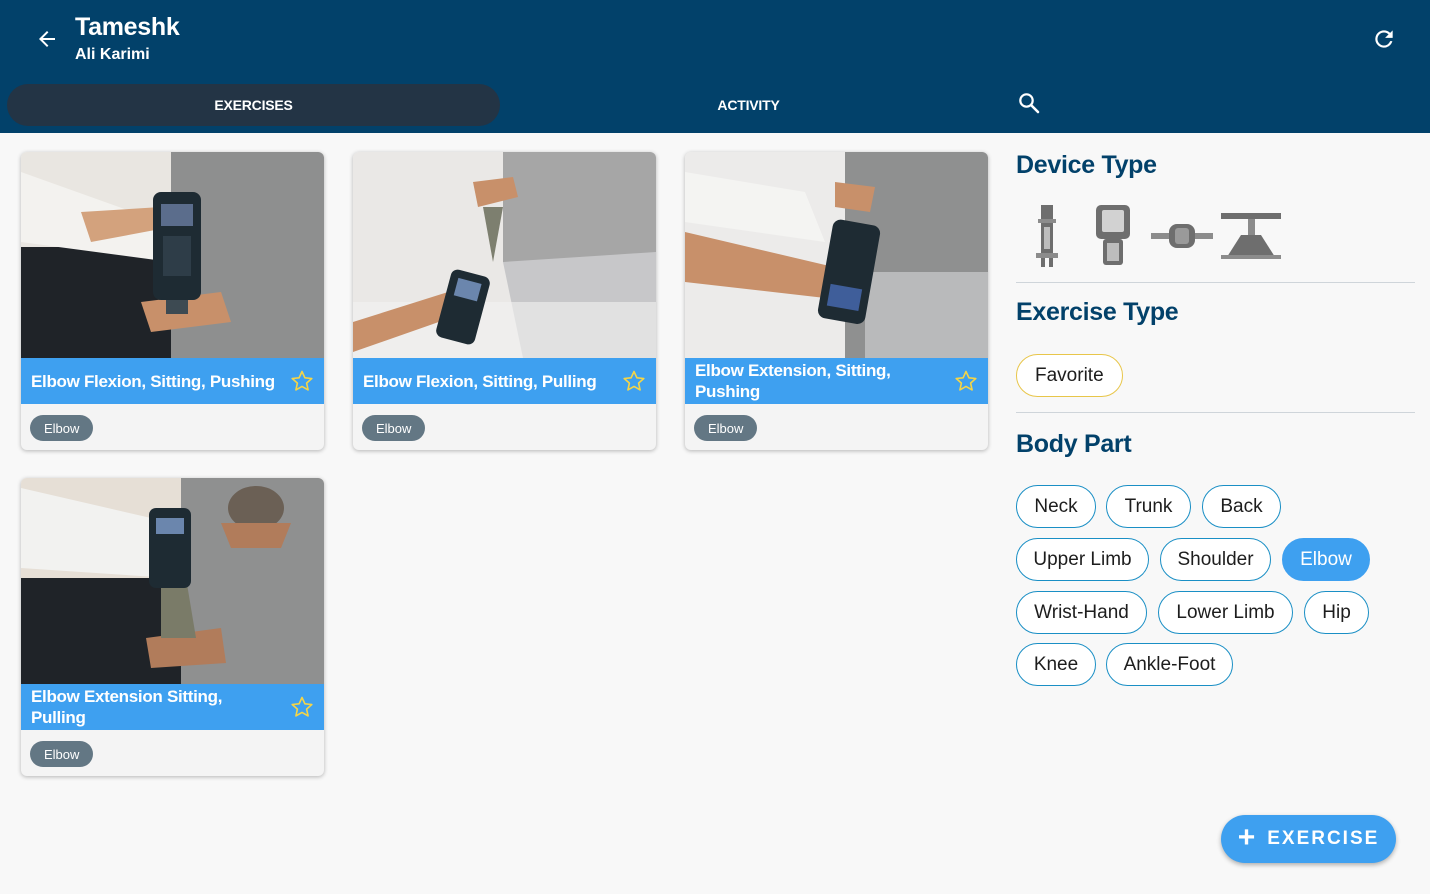 This screenshot has width=1430, height=894. I want to click on chip-knee: Knee, so click(1056, 664).